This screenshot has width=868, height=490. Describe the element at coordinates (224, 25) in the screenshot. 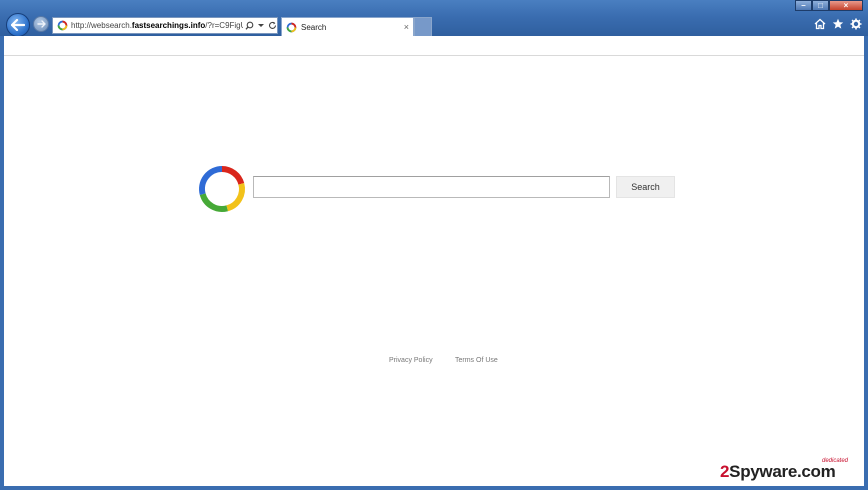

I see `url-suffix: /?r=C9FigU7l` at that location.